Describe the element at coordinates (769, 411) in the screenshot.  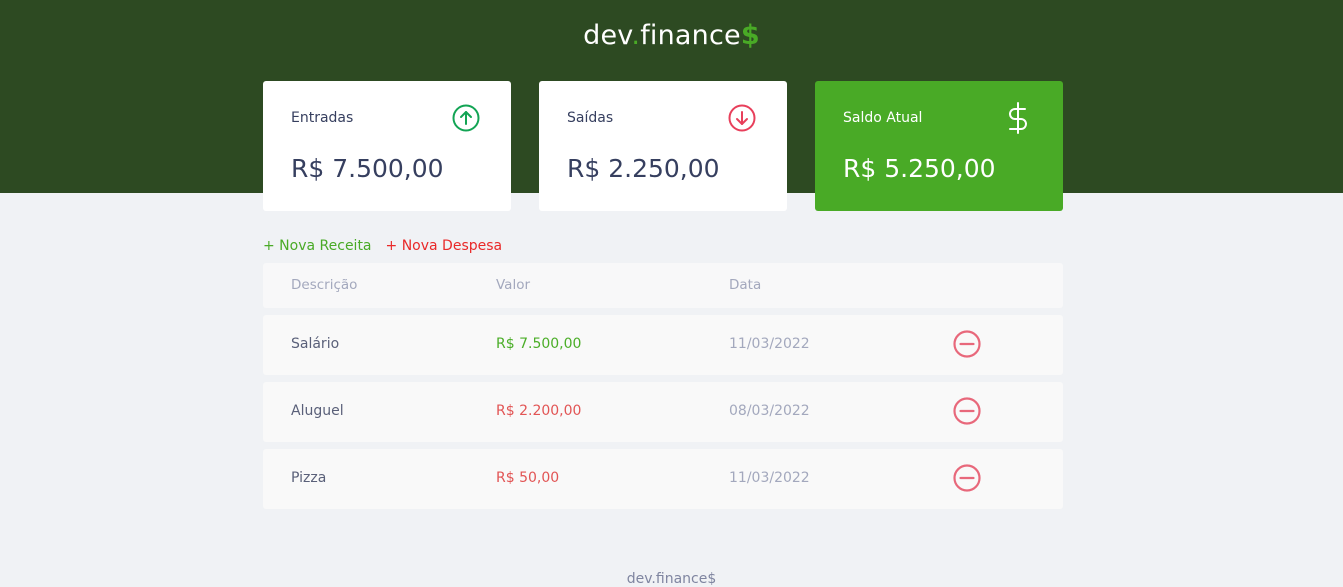
I see `row-date: 08/03/2022` at that location.